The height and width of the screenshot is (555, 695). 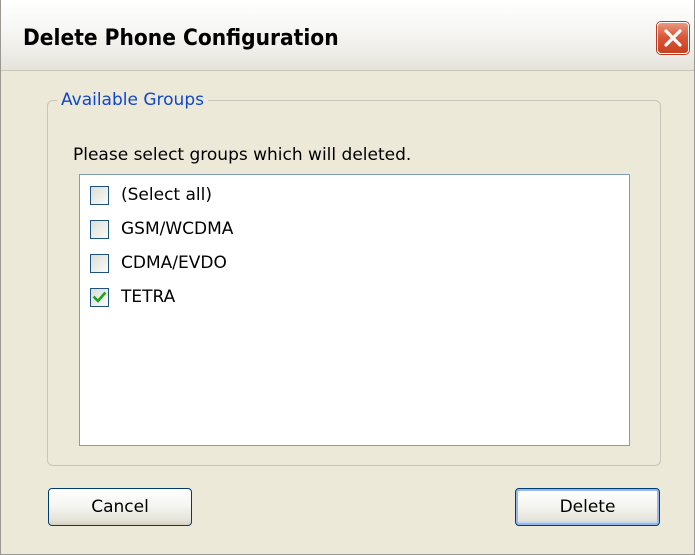 I want to click on close-icon, so click(x=673, y=38).